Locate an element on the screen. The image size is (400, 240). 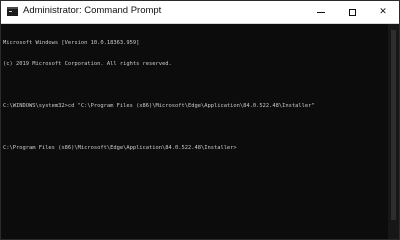
minimize-button is located at coordinates (321, 12).